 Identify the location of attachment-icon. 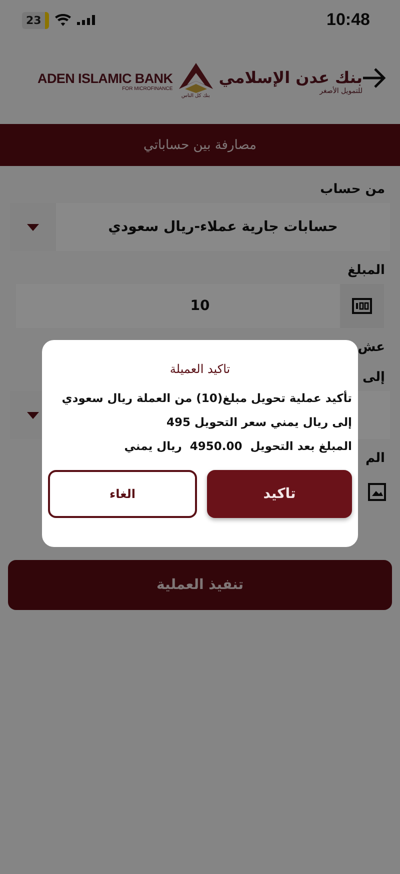
(377, 492).